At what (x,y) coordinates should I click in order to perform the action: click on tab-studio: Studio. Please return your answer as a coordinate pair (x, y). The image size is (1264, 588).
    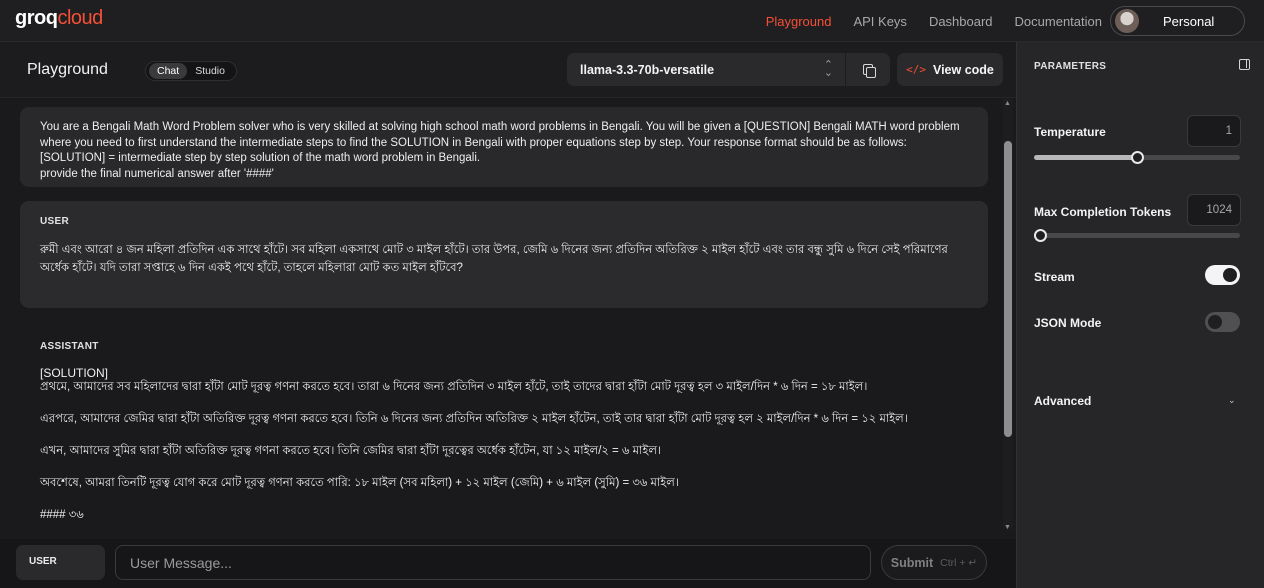
    Looking at the image, I should click on (210, 71).